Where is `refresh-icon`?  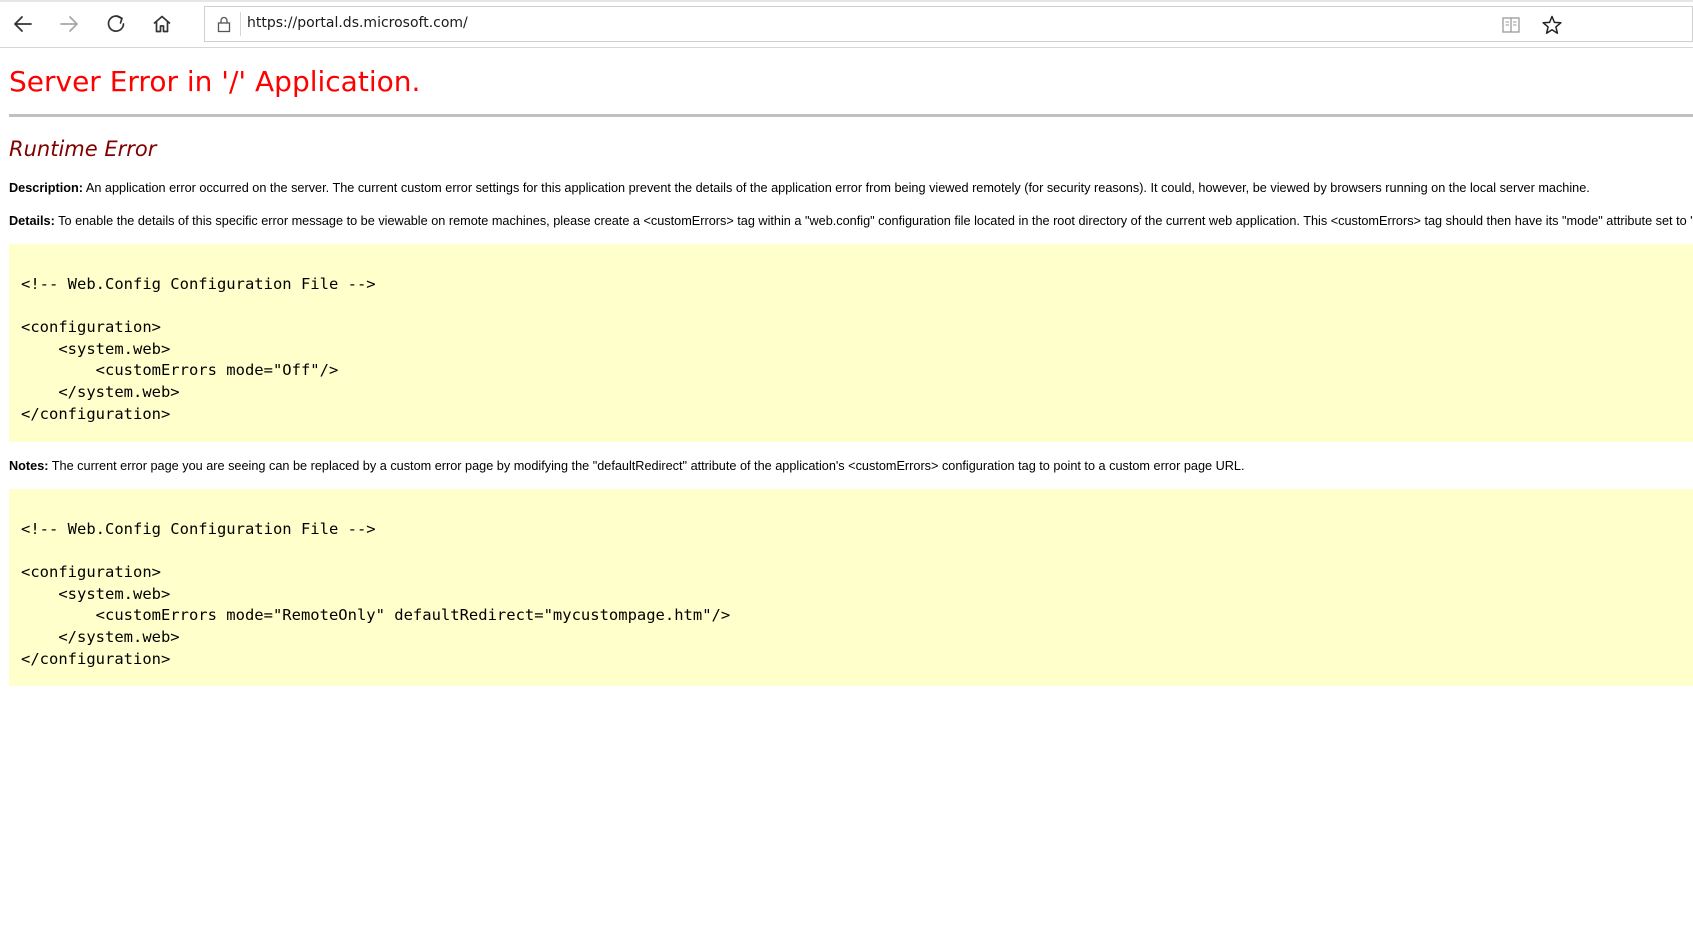 refresh-icon is located at coordinates (116, 23).